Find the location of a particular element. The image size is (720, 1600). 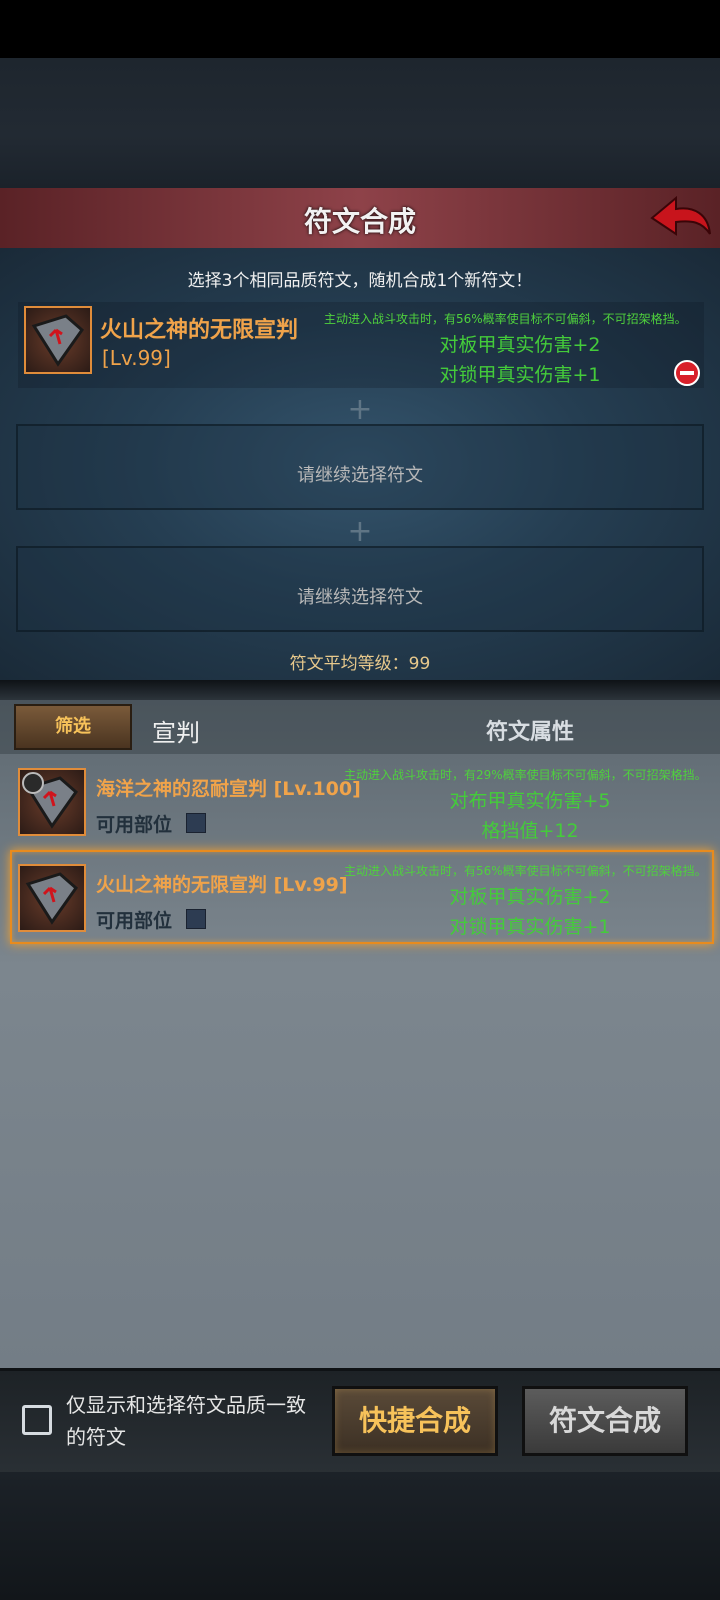

synthesis-button: 符文合成 is located at coordinates (605, 1421).